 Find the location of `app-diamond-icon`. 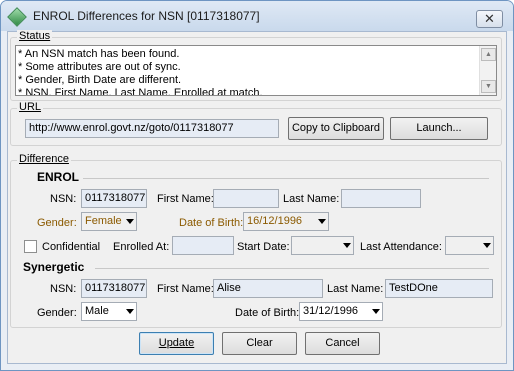

app-diamond-icon is located at coordinates (17, 17).